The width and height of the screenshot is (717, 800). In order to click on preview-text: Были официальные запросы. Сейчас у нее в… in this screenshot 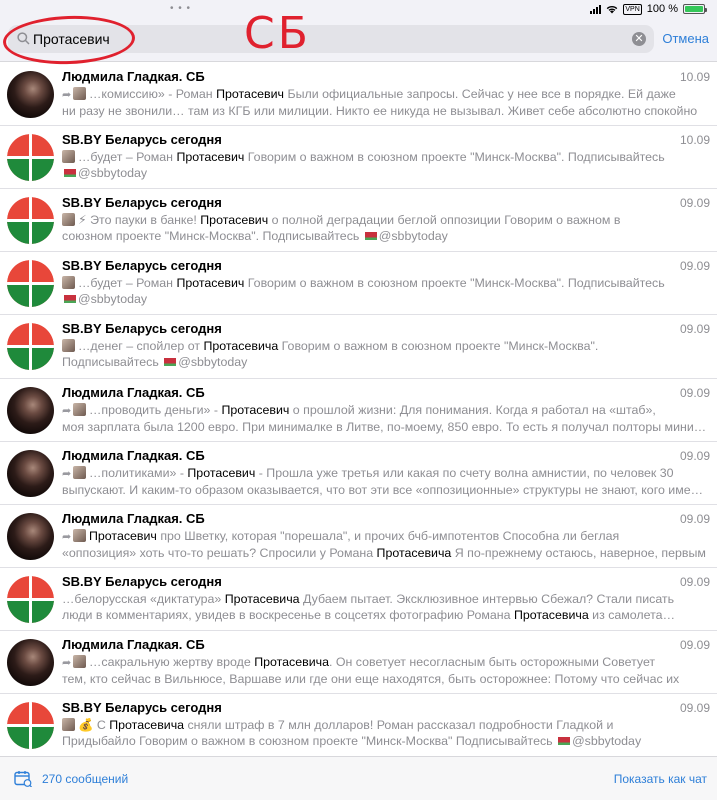, I will do `click(480, 94)`.